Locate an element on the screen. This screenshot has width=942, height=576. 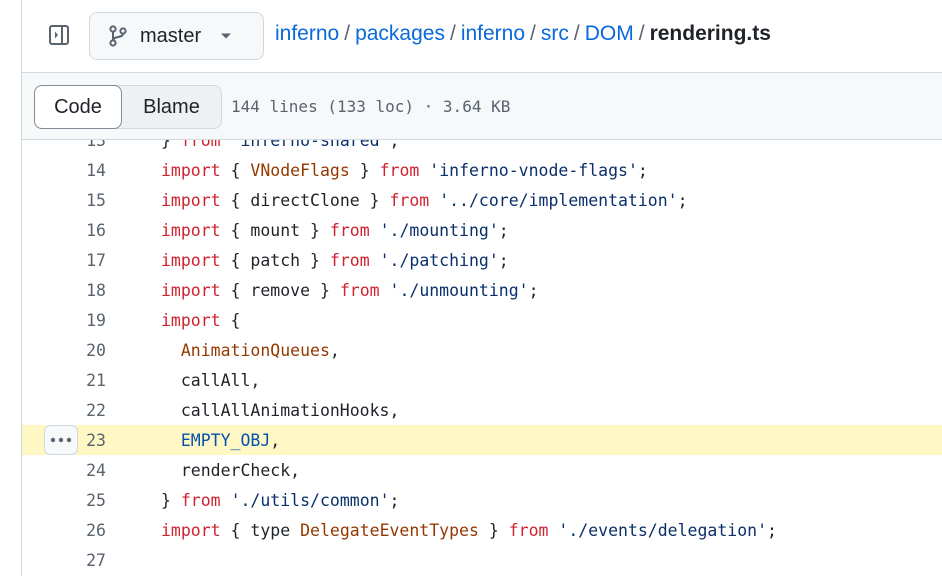
code-token: callAll, is located at coordinates (211, 380).